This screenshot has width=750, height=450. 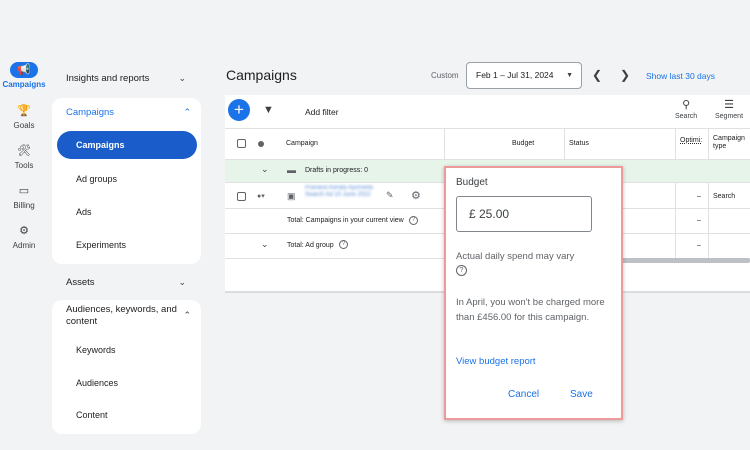 I want to click on caret-down-icon: ▼, so click(x=569, y=75).